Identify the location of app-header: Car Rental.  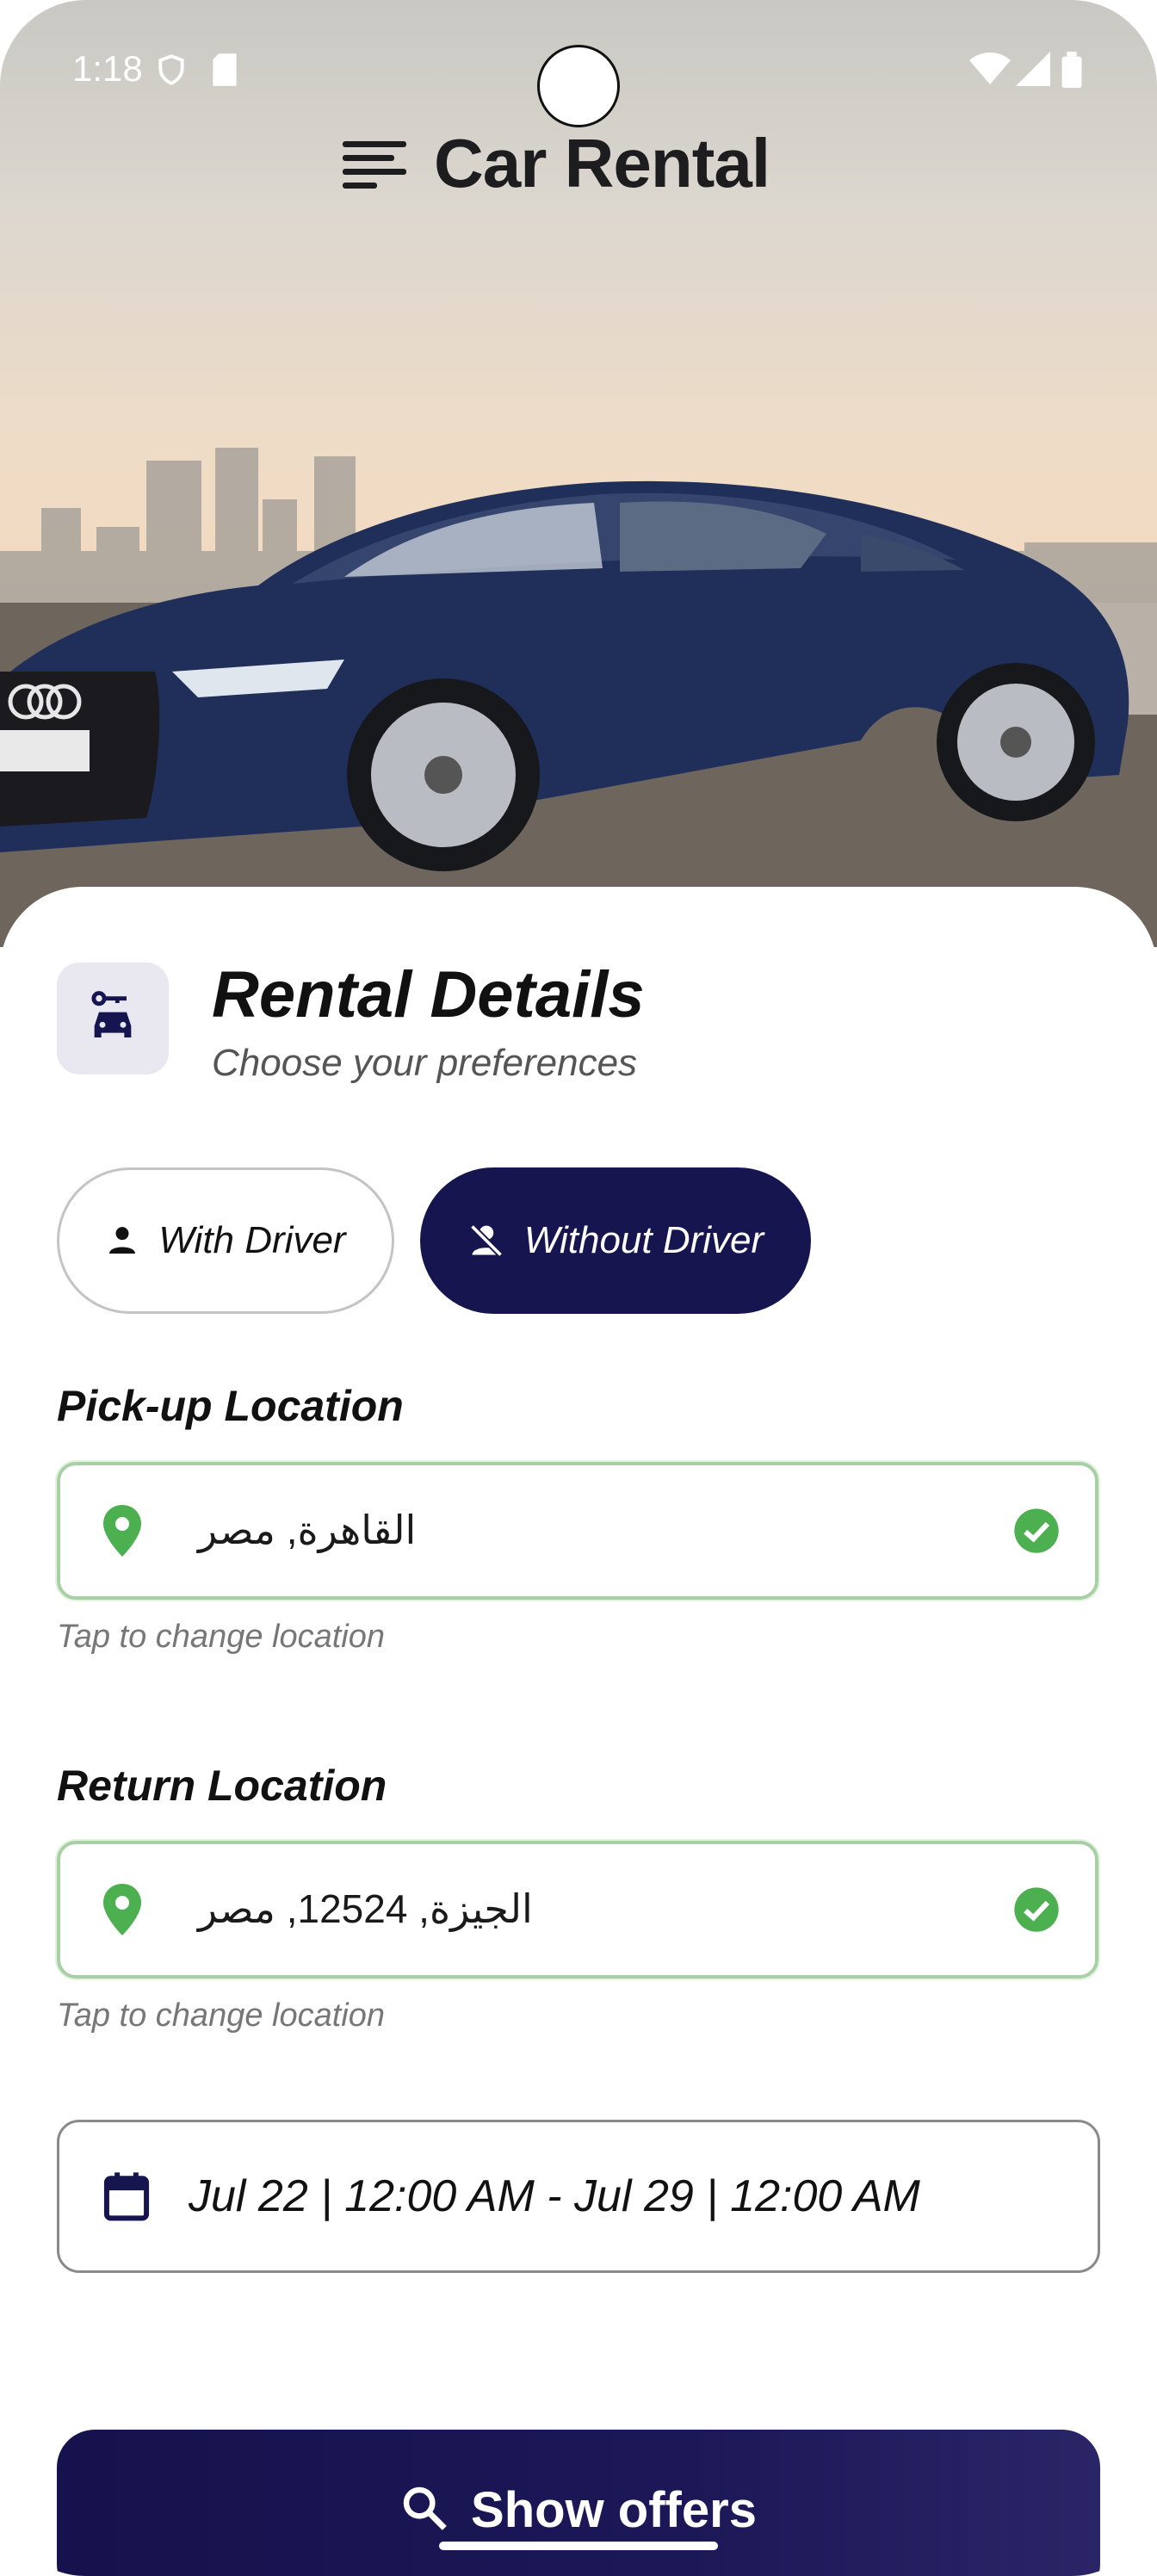
(556, 164).